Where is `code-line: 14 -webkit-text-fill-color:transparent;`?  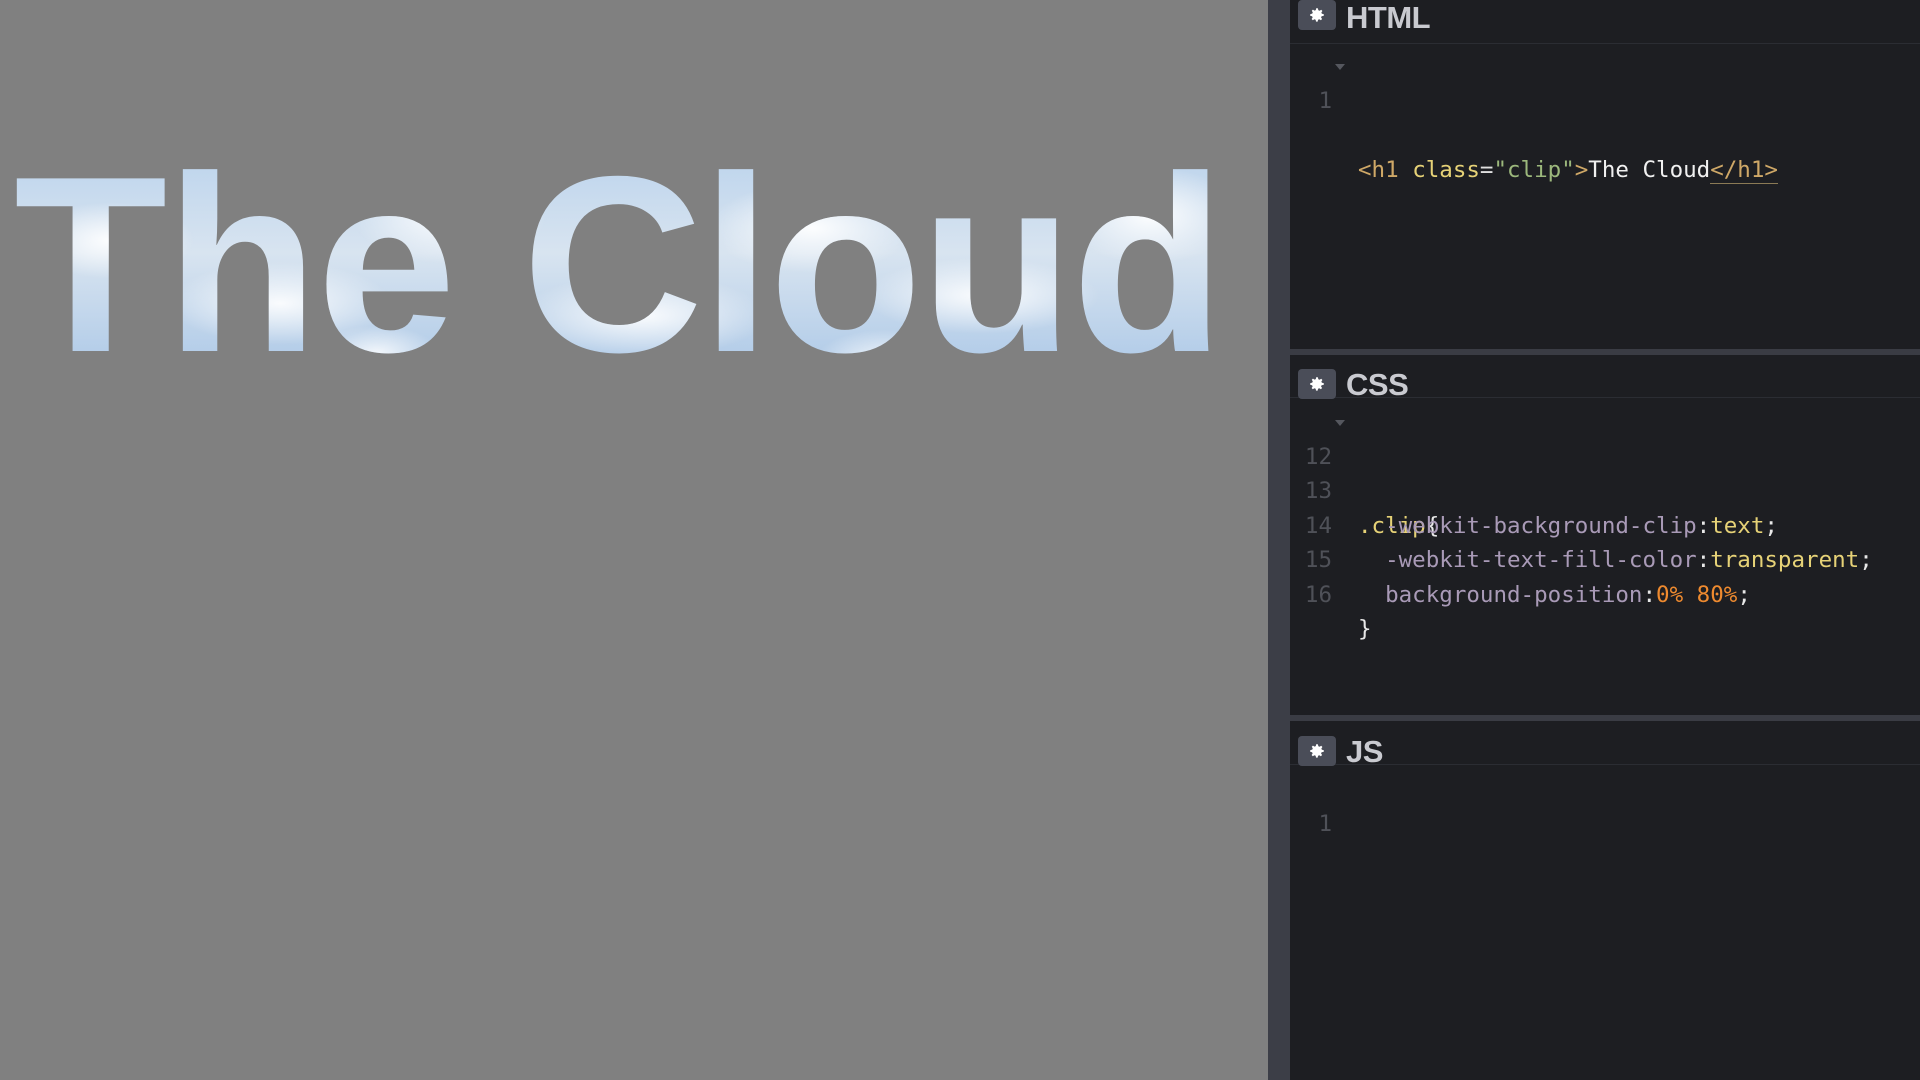
code-line: 14 -webkit-text-fill-color:transparent; is located at coordinates (1605, 524).